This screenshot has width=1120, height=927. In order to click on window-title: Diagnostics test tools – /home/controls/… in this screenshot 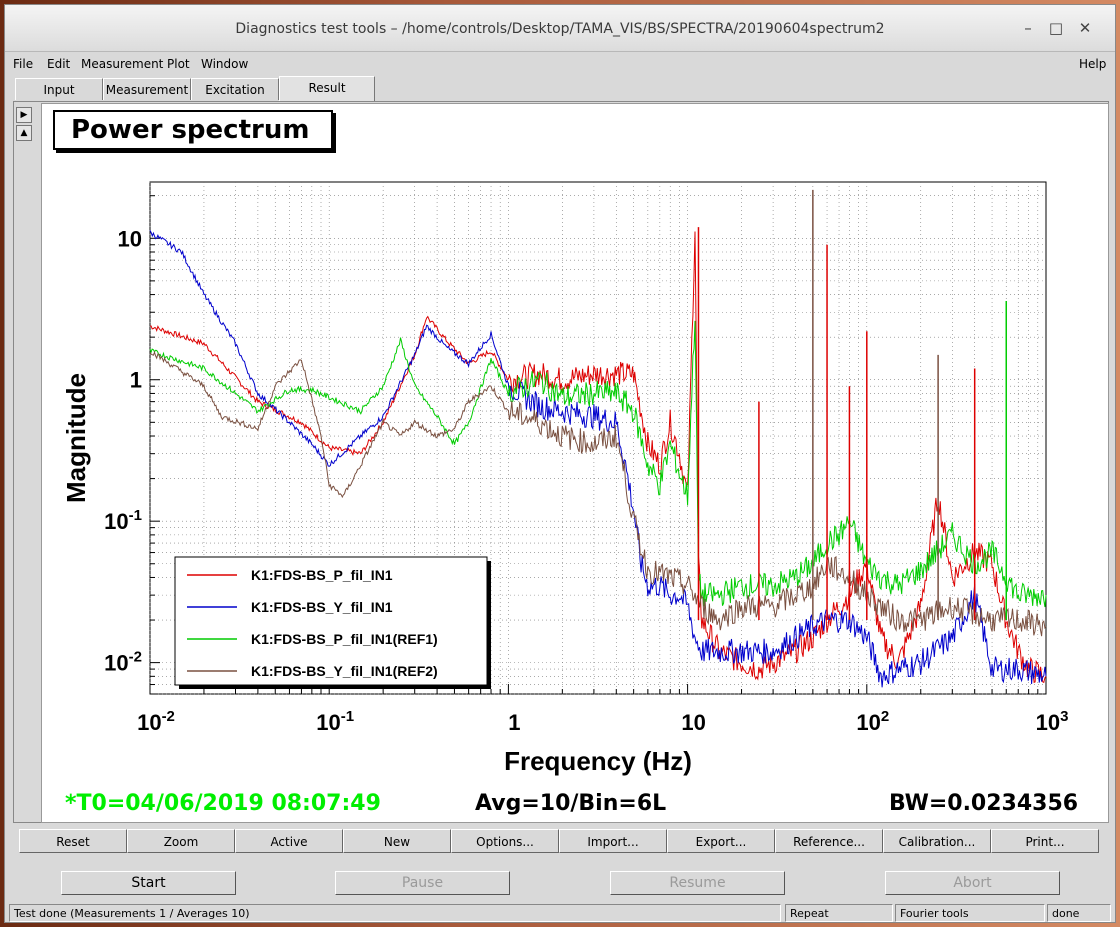, I will do `click(560, 29)`.